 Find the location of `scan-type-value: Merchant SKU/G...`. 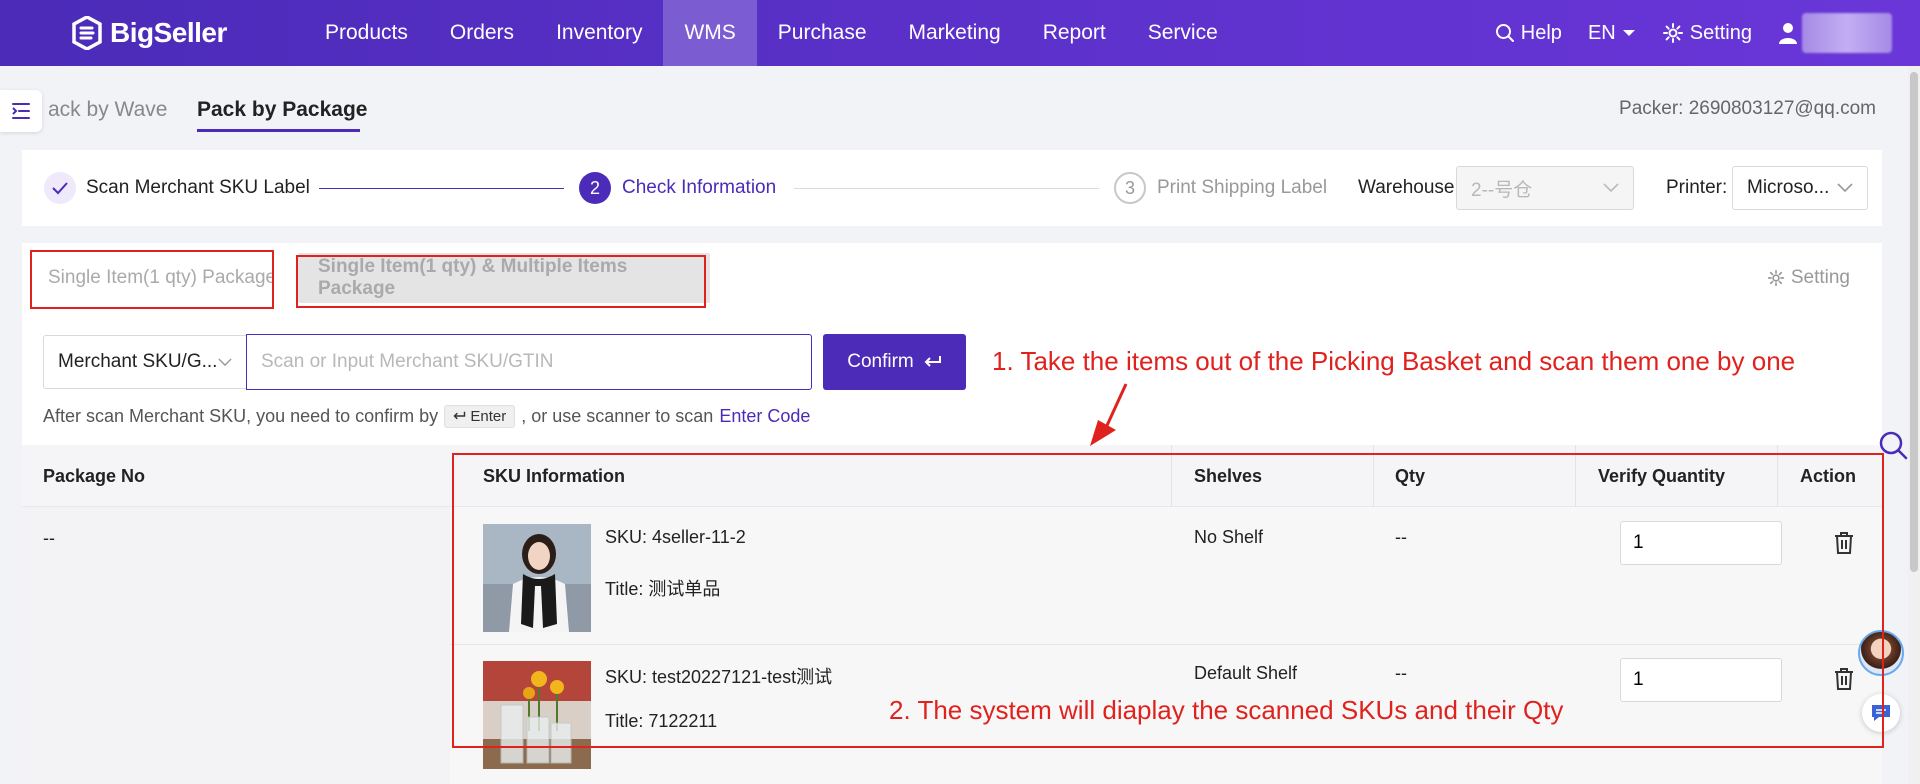

scan-type-value: Merchant SKU/G... is located at coordinates (138, 361).